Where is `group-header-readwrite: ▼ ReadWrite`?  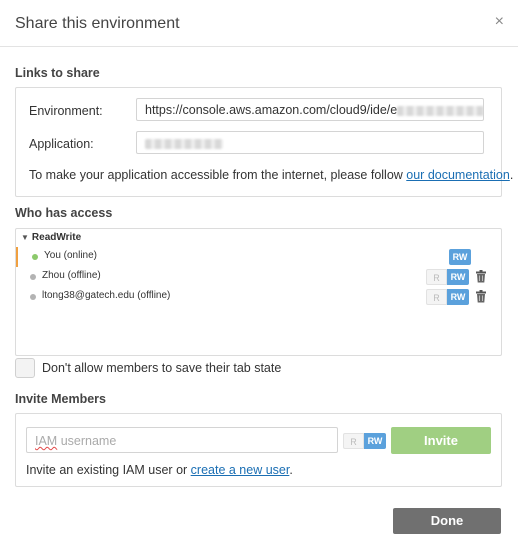
group-header-readwrite: ▼ ReadWrite is located at coordinates (51, 237).